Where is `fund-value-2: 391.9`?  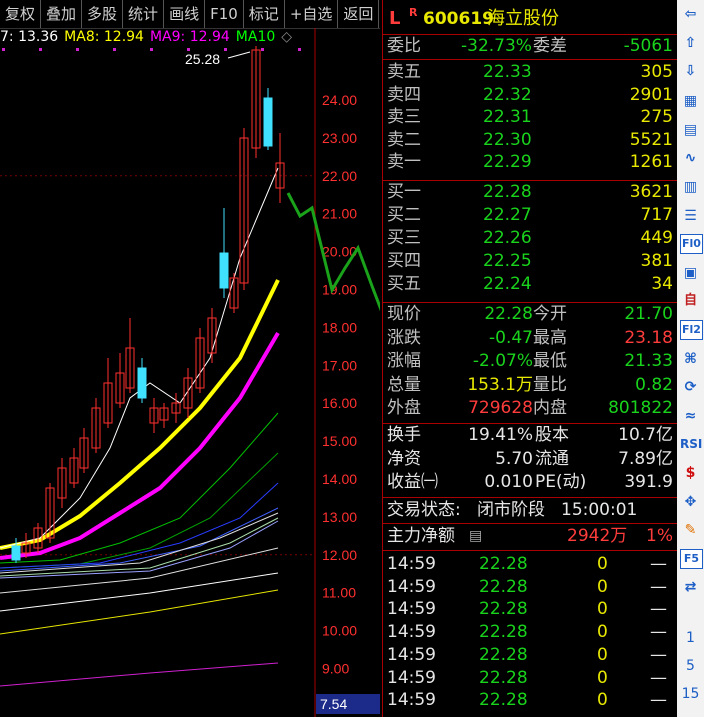 fund-value-2: 391.9 is located at coordinates (648, 482).